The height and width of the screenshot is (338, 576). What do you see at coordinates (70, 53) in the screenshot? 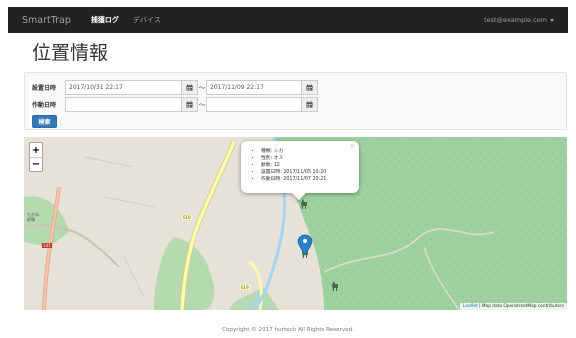
I see `page-title: 位置情報` at bounding box center [70, 53].